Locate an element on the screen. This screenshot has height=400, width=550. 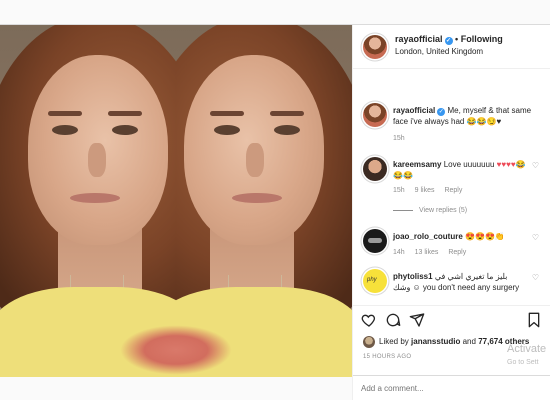
activate-watermark: Activate is located at coordinates (527, 349).